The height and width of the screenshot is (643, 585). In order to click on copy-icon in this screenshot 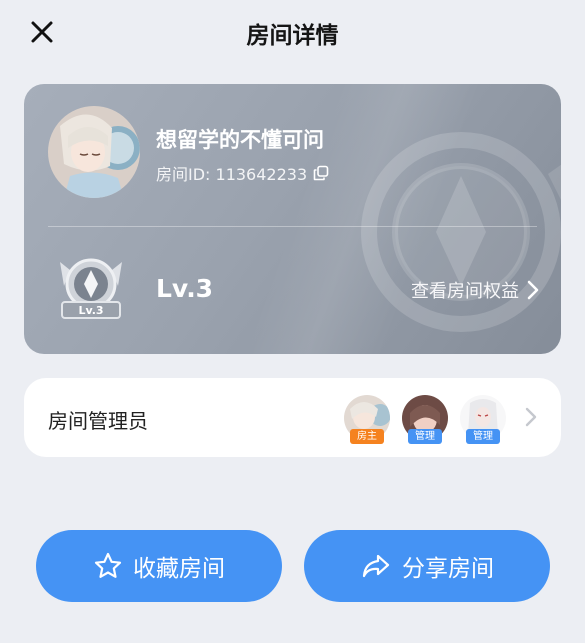, I will do `click(321, 173)`.